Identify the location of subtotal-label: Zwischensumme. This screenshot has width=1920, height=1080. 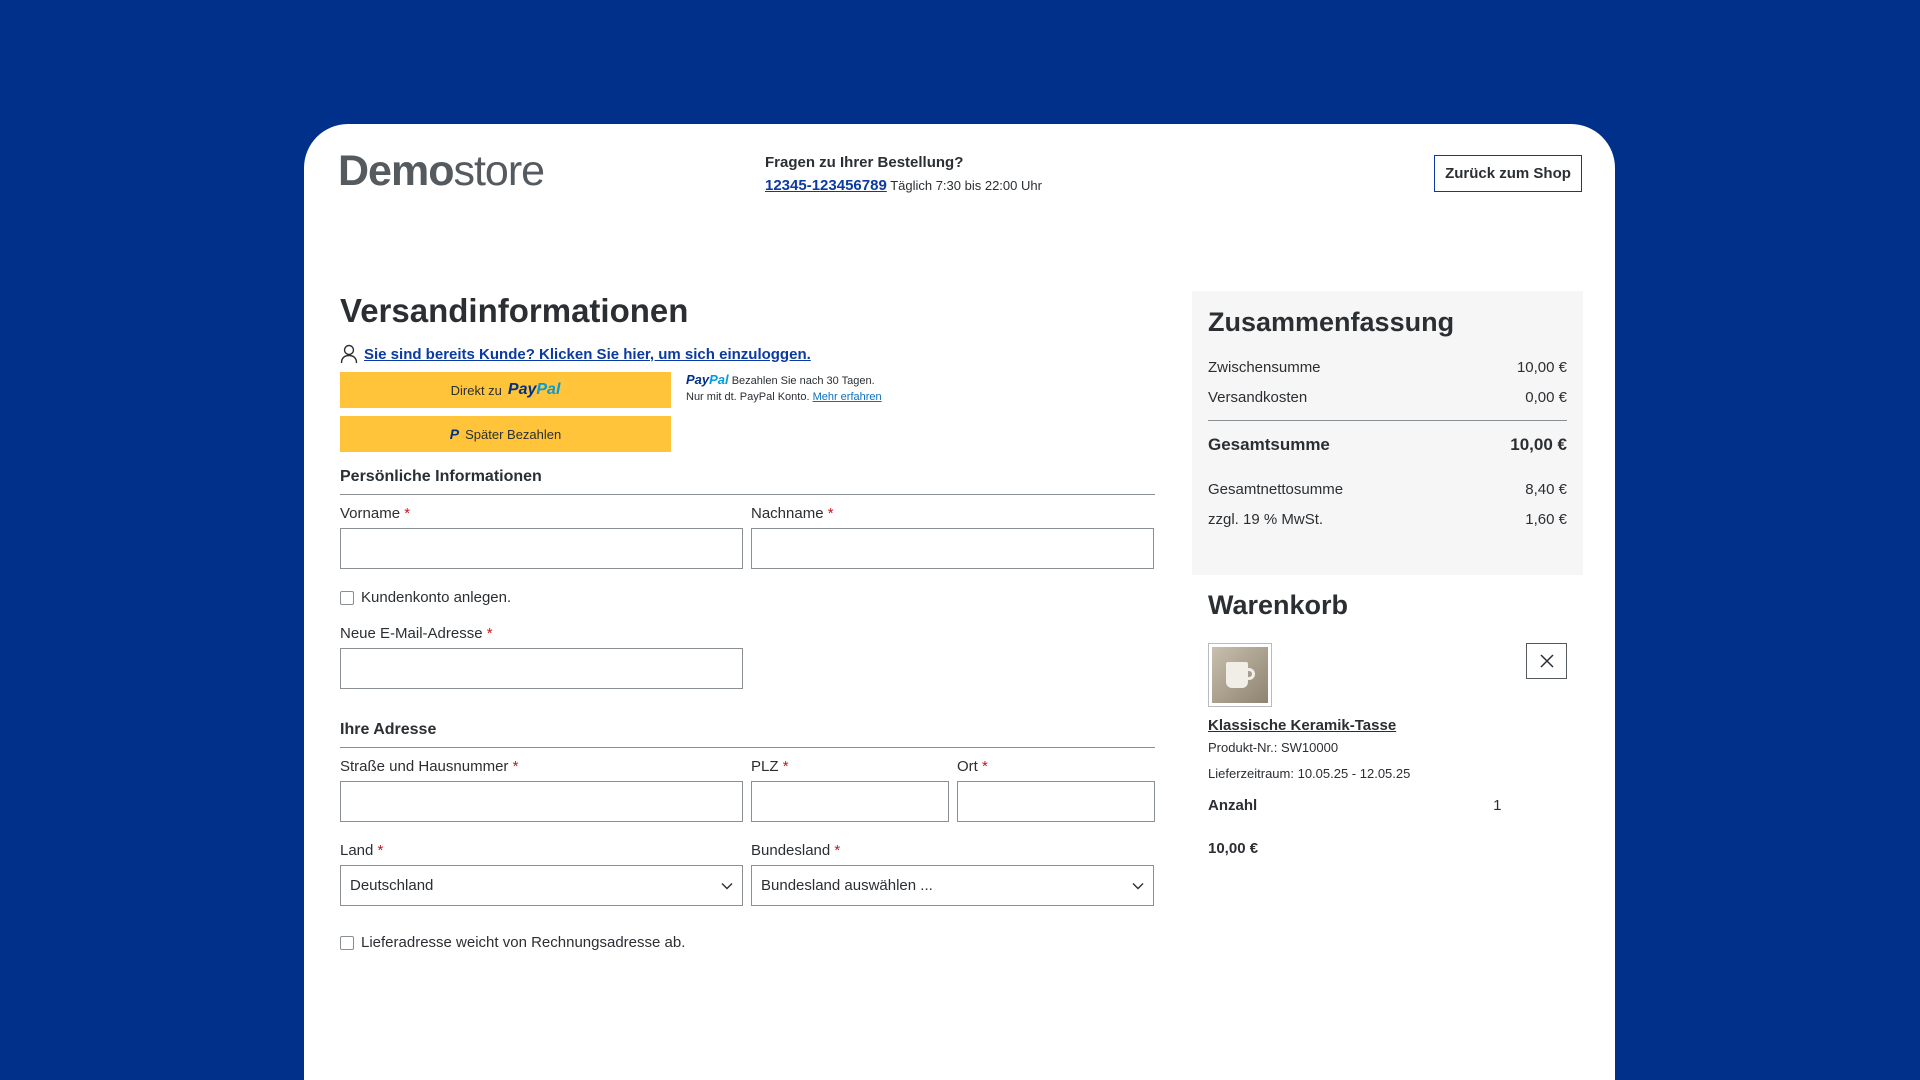
(1264, 367).